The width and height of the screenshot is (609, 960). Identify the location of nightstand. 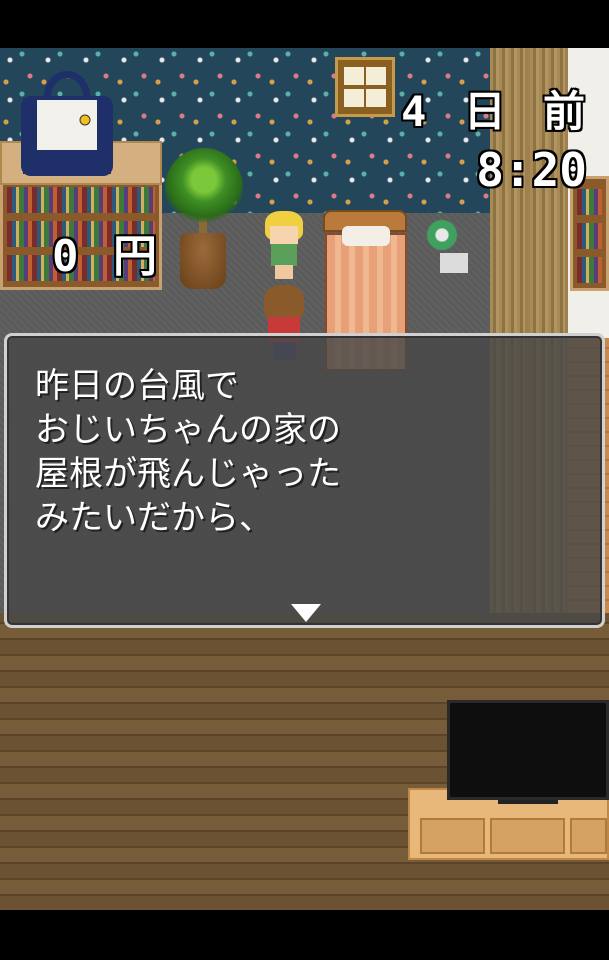
(454, 263).